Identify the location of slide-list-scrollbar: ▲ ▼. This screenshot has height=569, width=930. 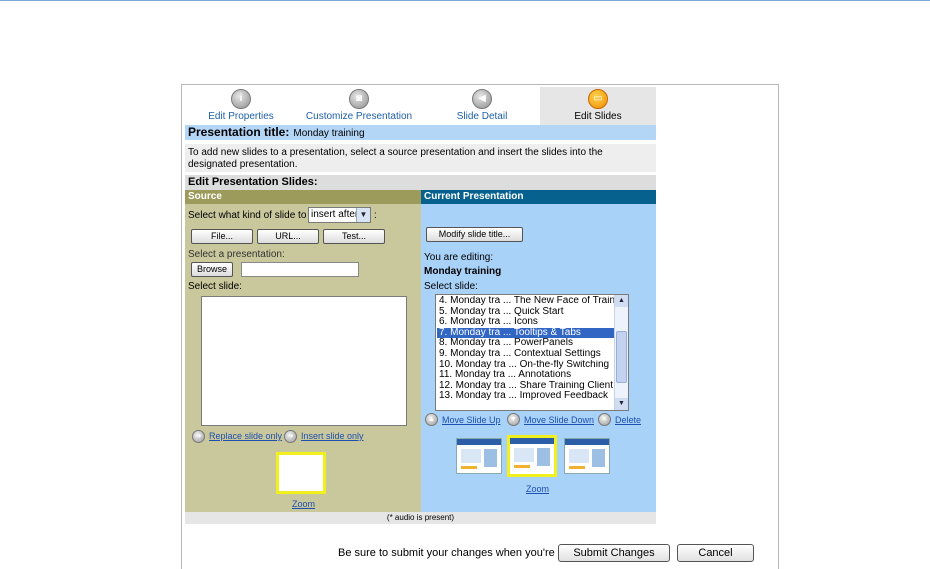
(621, 352).